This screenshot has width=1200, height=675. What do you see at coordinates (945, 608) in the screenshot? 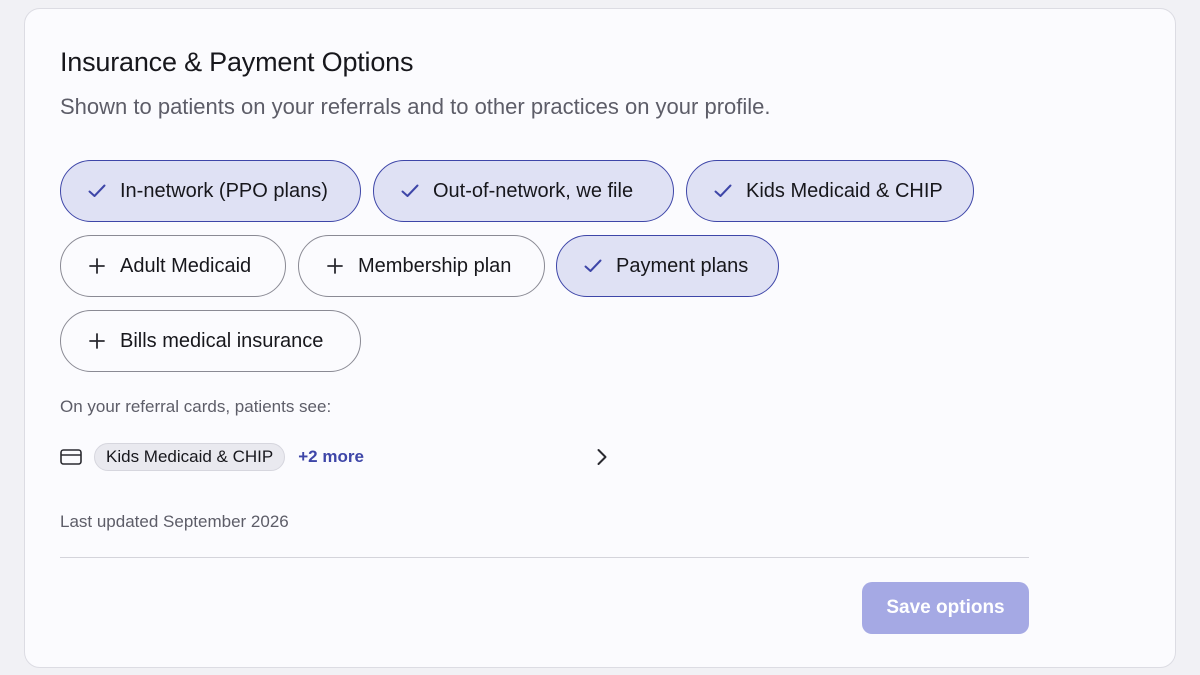
I see `save-options-button: Save options` at bounding box center [945, 608].